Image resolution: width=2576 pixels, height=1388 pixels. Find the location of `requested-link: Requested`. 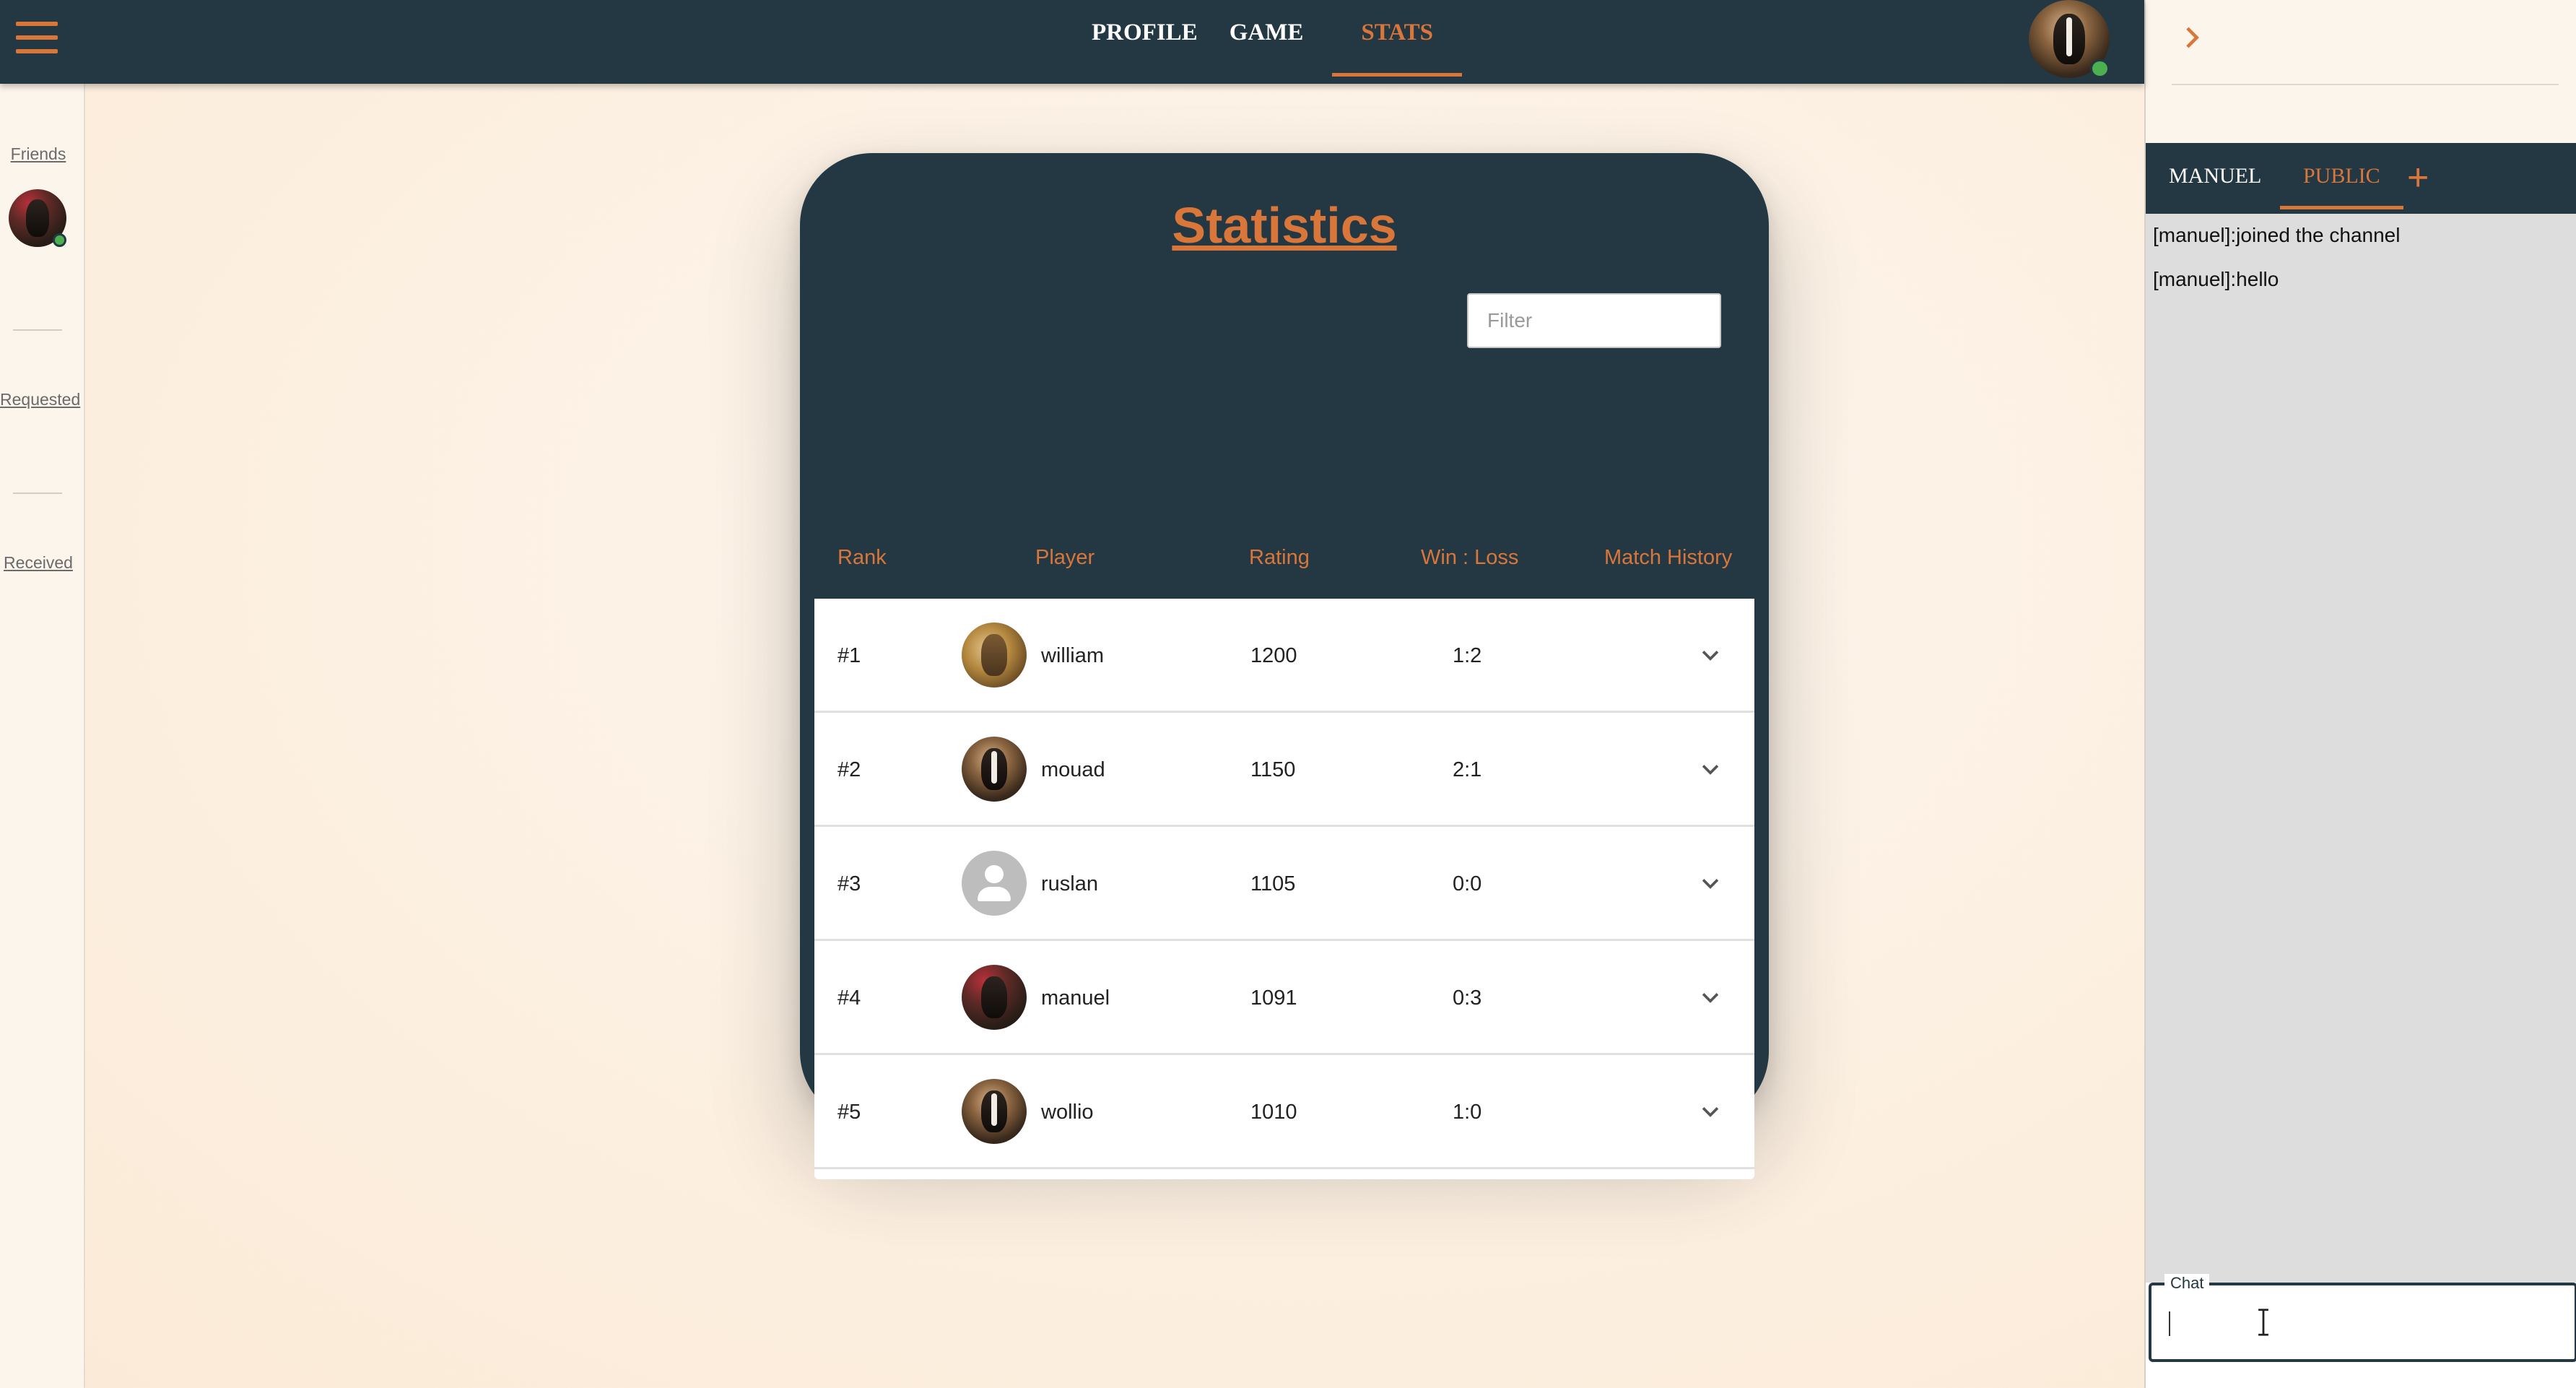

requested-link: Requested is located at coordinates (40, 399).